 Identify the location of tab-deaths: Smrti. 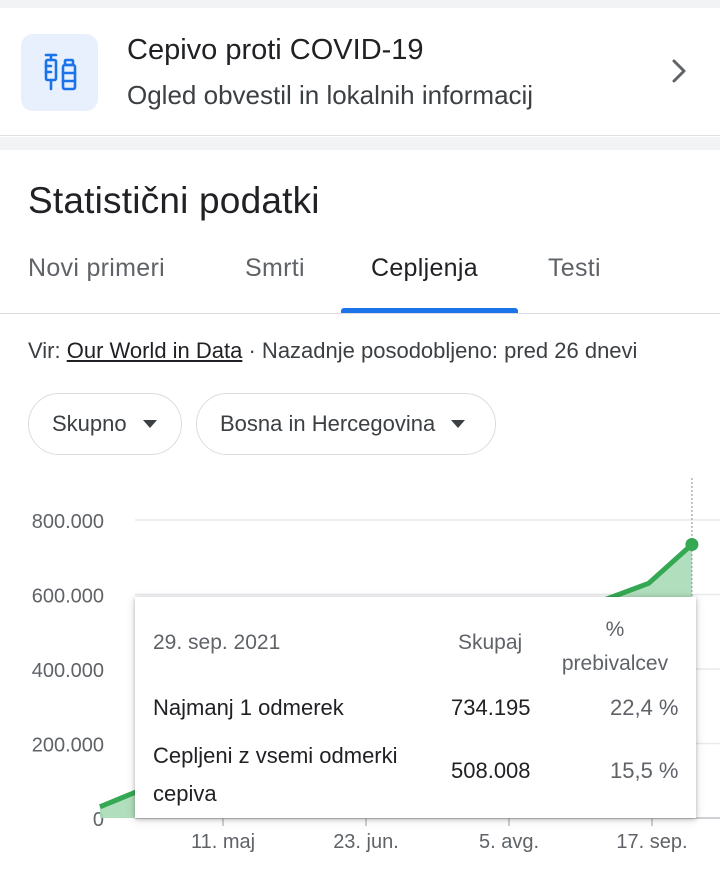
(275, 268).